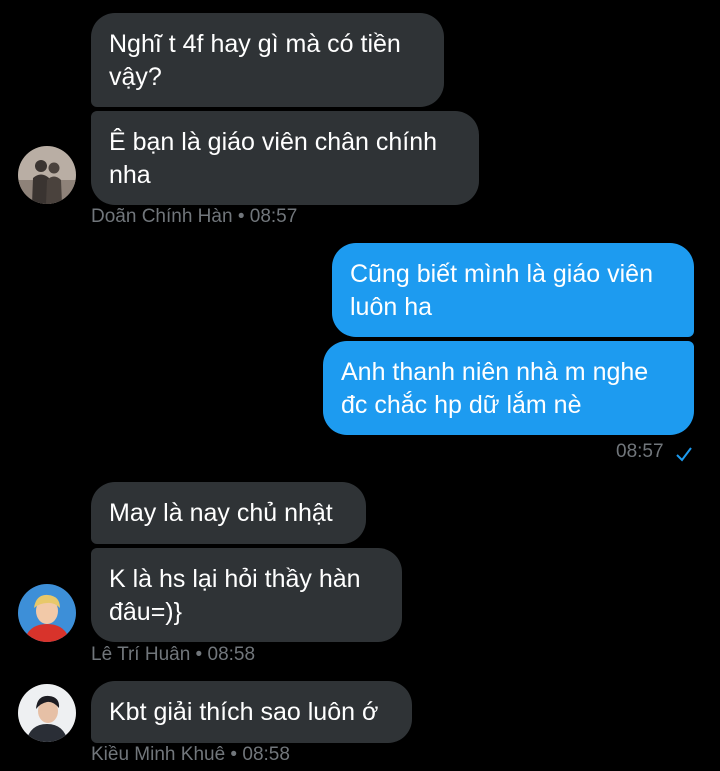  Describe the element at coordinates (162, 216) in the screenshot. I see `sender-name: Doãn Chính Hàn` at that location.